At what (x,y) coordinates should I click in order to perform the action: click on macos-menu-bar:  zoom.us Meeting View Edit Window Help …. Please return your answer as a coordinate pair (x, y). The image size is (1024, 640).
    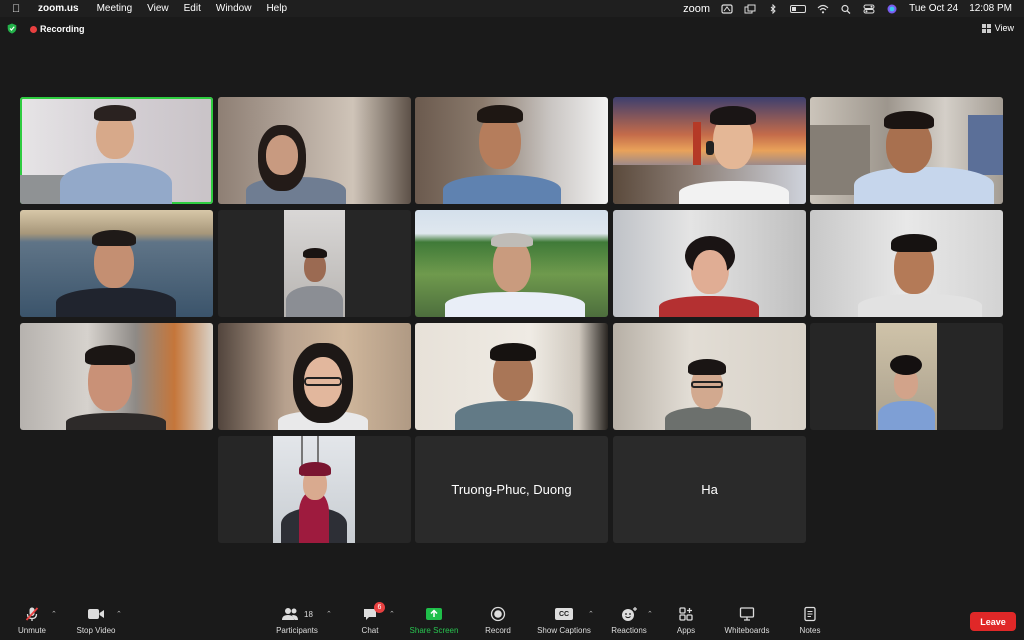
    Looking at the image, I should click on (512, 8).